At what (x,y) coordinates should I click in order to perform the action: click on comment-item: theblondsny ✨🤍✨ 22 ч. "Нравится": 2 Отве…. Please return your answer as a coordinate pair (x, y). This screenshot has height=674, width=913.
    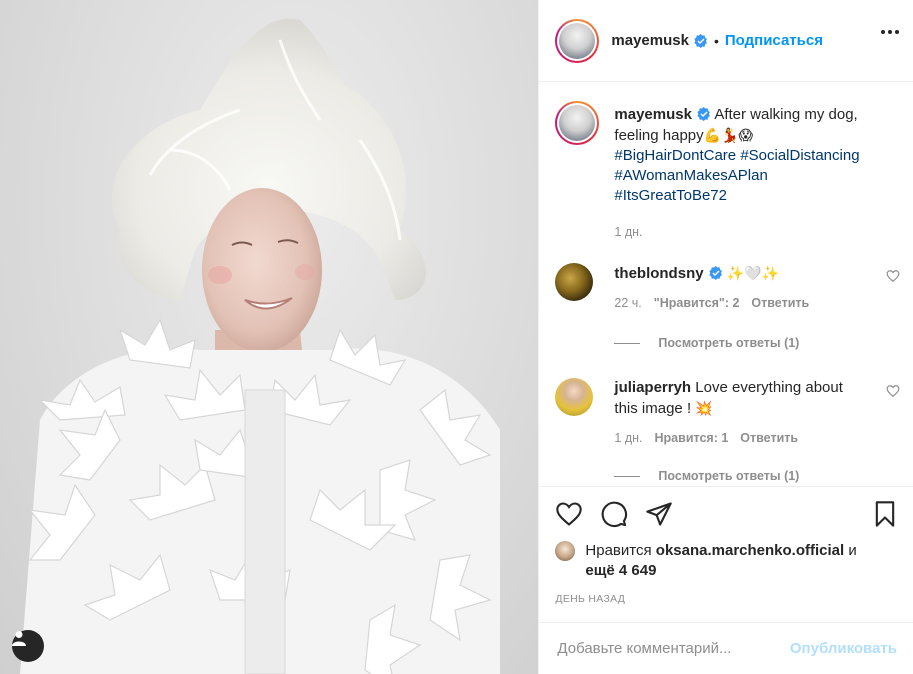
    Looking at the image, I should click on (727, 306).